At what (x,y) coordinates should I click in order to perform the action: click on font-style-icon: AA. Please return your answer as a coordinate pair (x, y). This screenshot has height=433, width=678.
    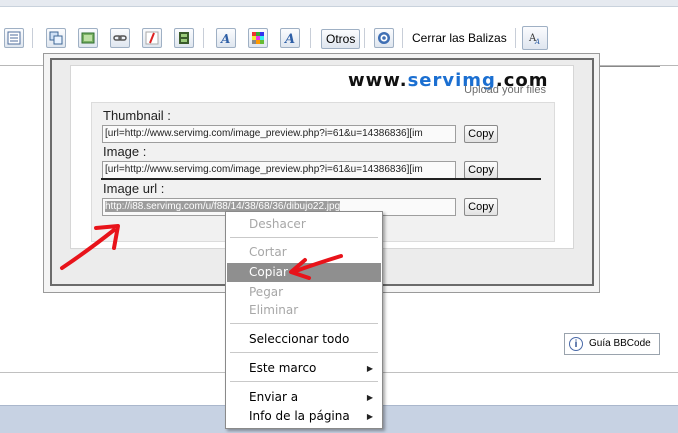
    Looking at the image, I should click on (535, 38).